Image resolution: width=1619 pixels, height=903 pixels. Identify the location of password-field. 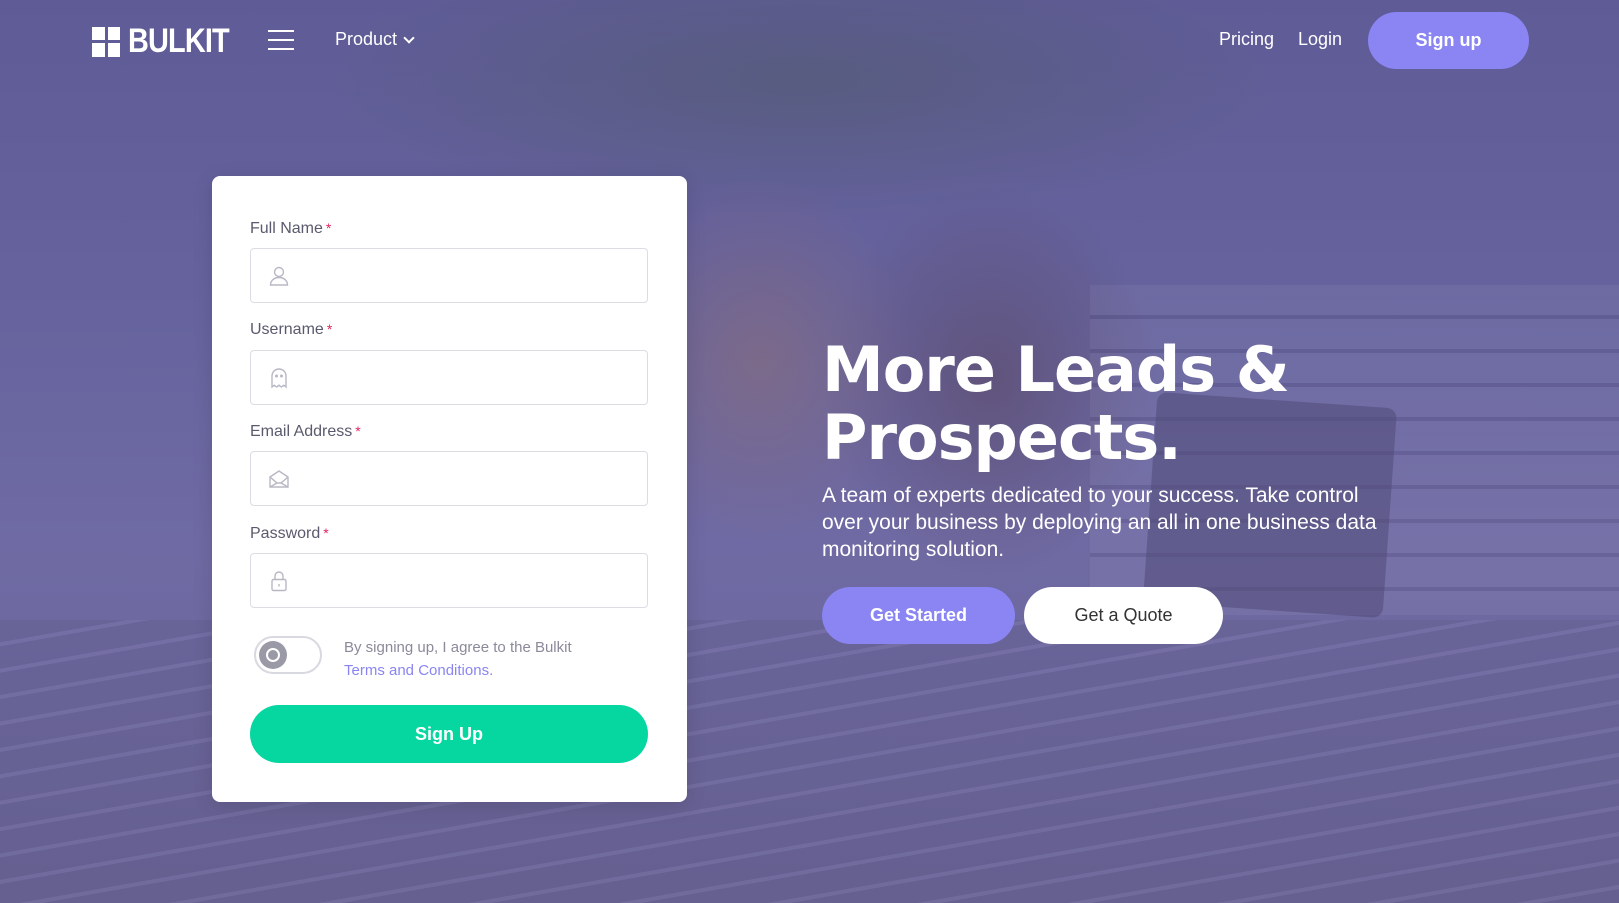
(449, 580).